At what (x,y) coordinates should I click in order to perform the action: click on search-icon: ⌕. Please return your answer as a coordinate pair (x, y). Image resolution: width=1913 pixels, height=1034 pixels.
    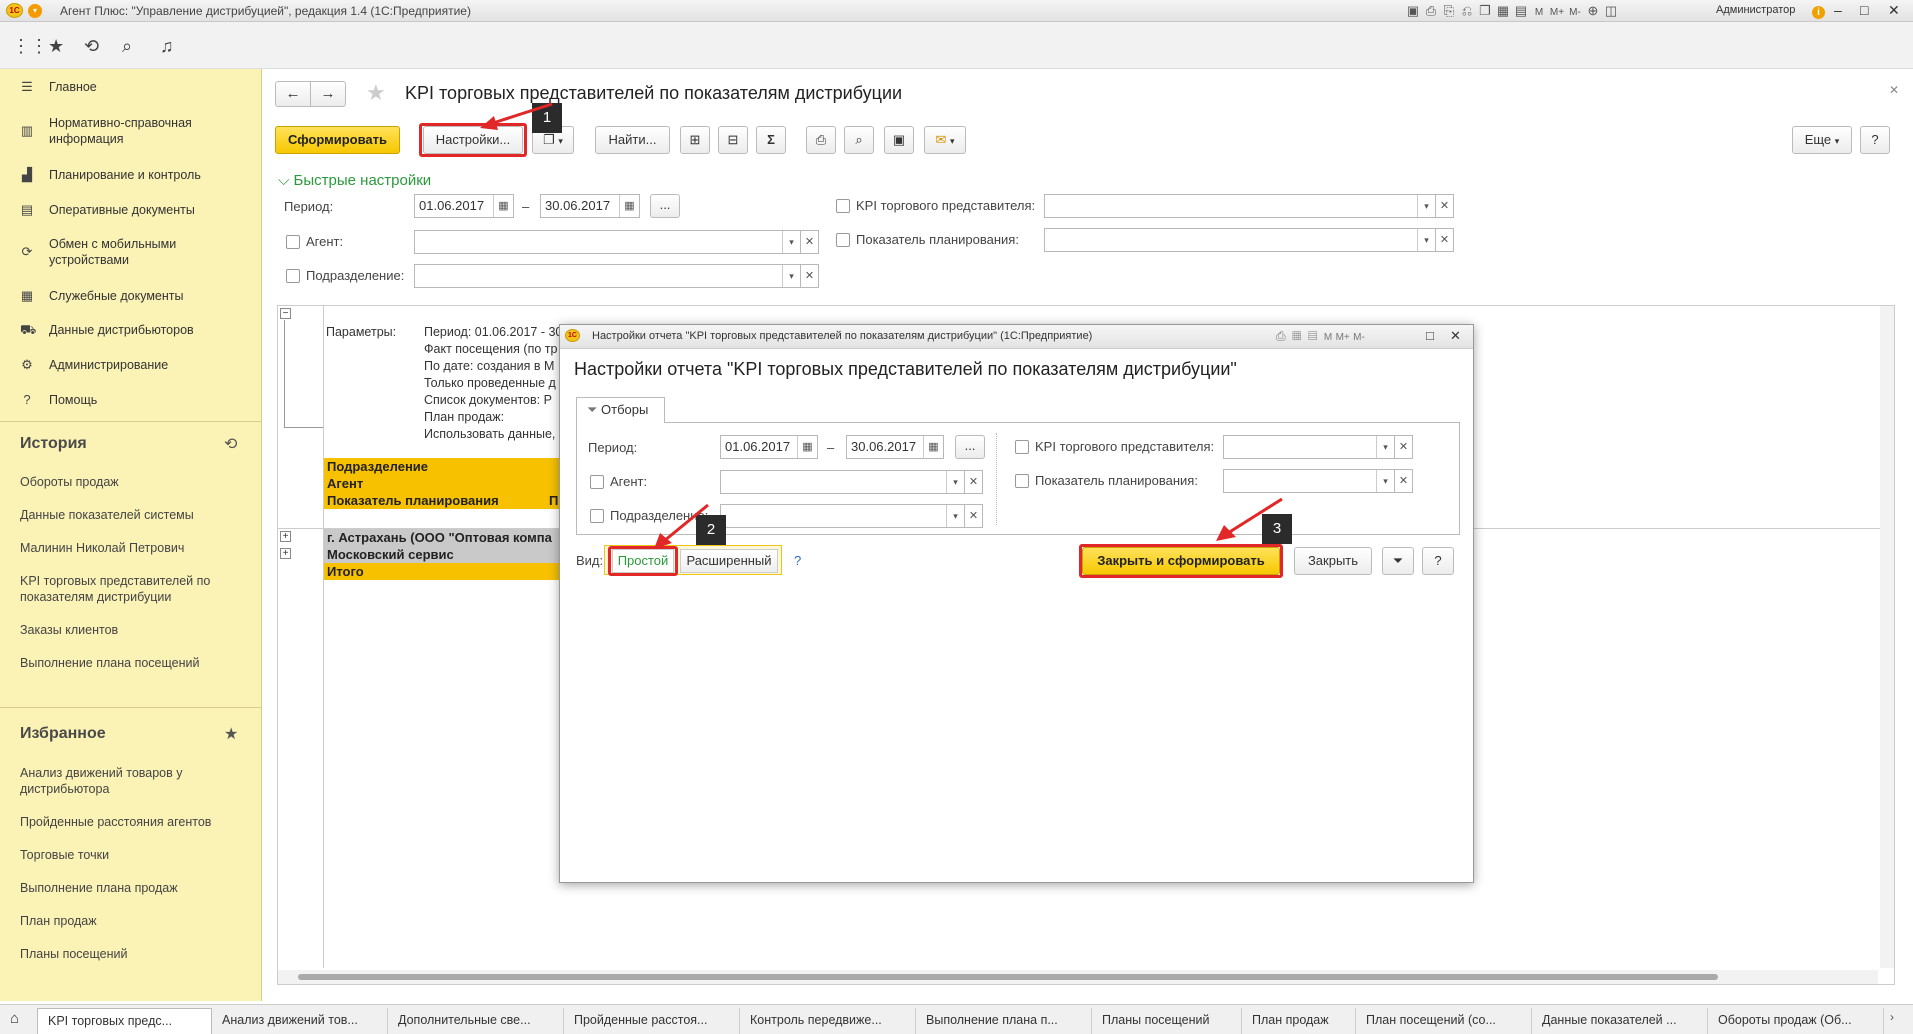
    Looking at the image, I should click on (127, 46).